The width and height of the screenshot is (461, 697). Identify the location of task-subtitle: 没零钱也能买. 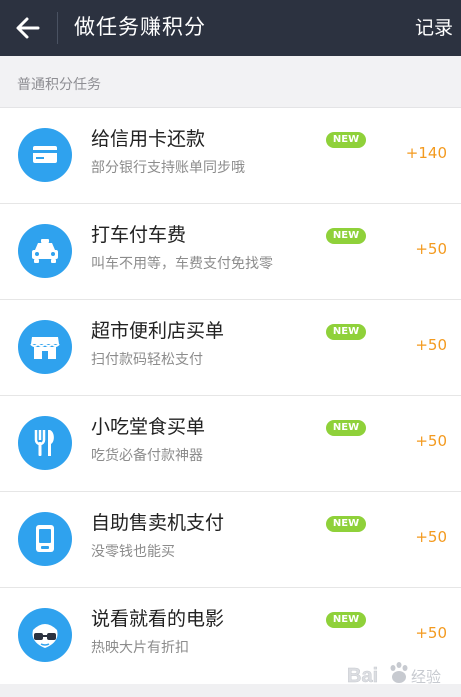
(133, 552).